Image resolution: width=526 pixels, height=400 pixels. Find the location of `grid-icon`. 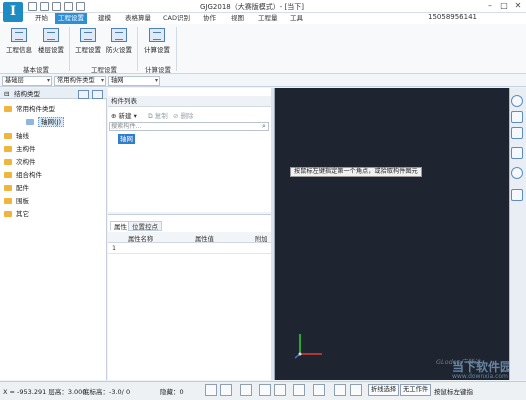

grid-icon is located at coordinates (30, 122).